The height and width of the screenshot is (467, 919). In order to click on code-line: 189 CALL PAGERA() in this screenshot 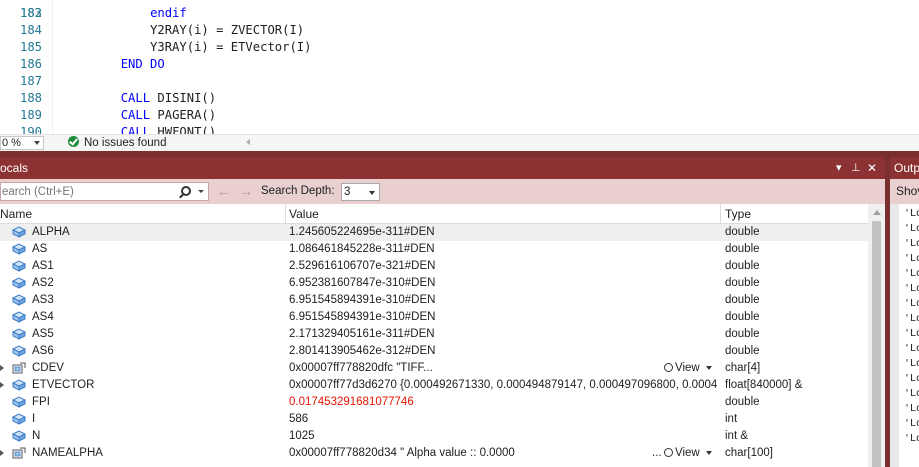, I will do `click(459, 115)`.